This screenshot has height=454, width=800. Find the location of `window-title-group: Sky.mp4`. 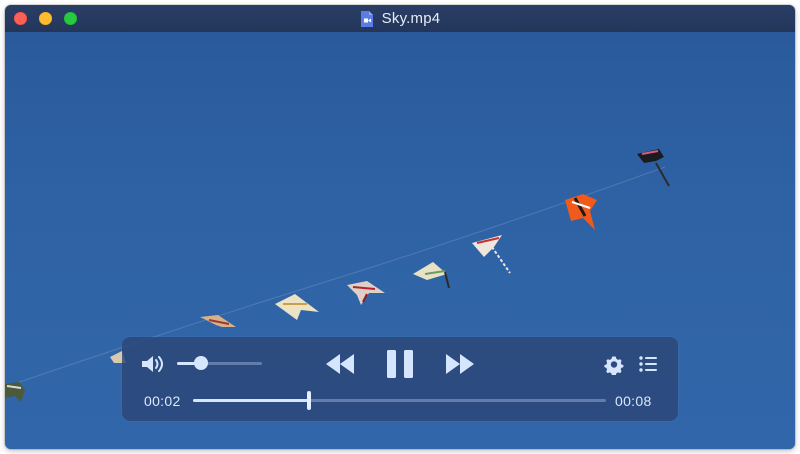

window-title-group: Sky.mp4 is located at coordinates (400, 18).